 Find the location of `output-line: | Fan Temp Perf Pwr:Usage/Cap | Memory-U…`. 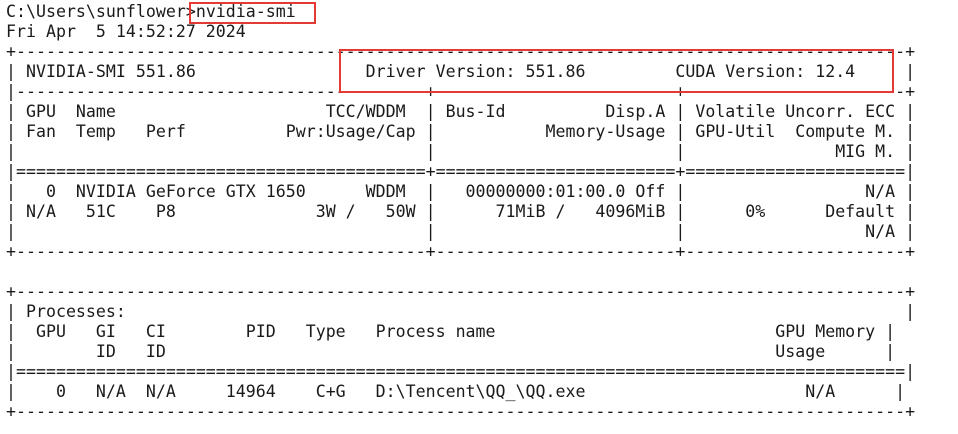

output-line: | Fan Temp Perf Pwr:Usage/Cap | Memory-U… is located at coordinates (461, 131).